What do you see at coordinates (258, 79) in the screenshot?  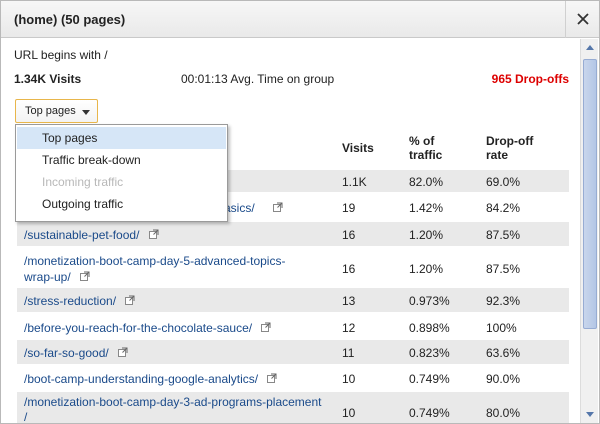 I see `avg-time-summary: 00:01:13 Avg. Time on group` at bounding box center [258, 79].